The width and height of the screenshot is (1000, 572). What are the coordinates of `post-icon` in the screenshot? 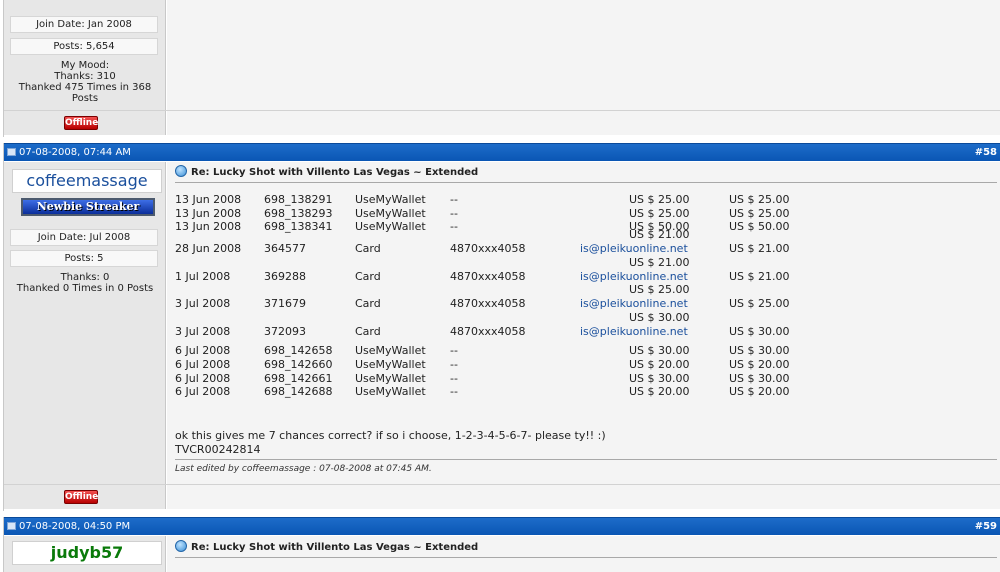 It's located at (11, 152).